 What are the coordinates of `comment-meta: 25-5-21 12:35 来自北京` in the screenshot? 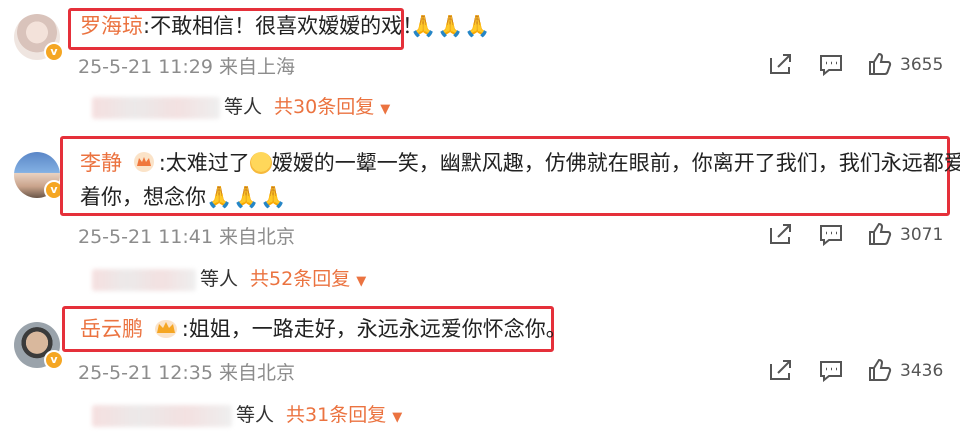 It's located at (186, 371).